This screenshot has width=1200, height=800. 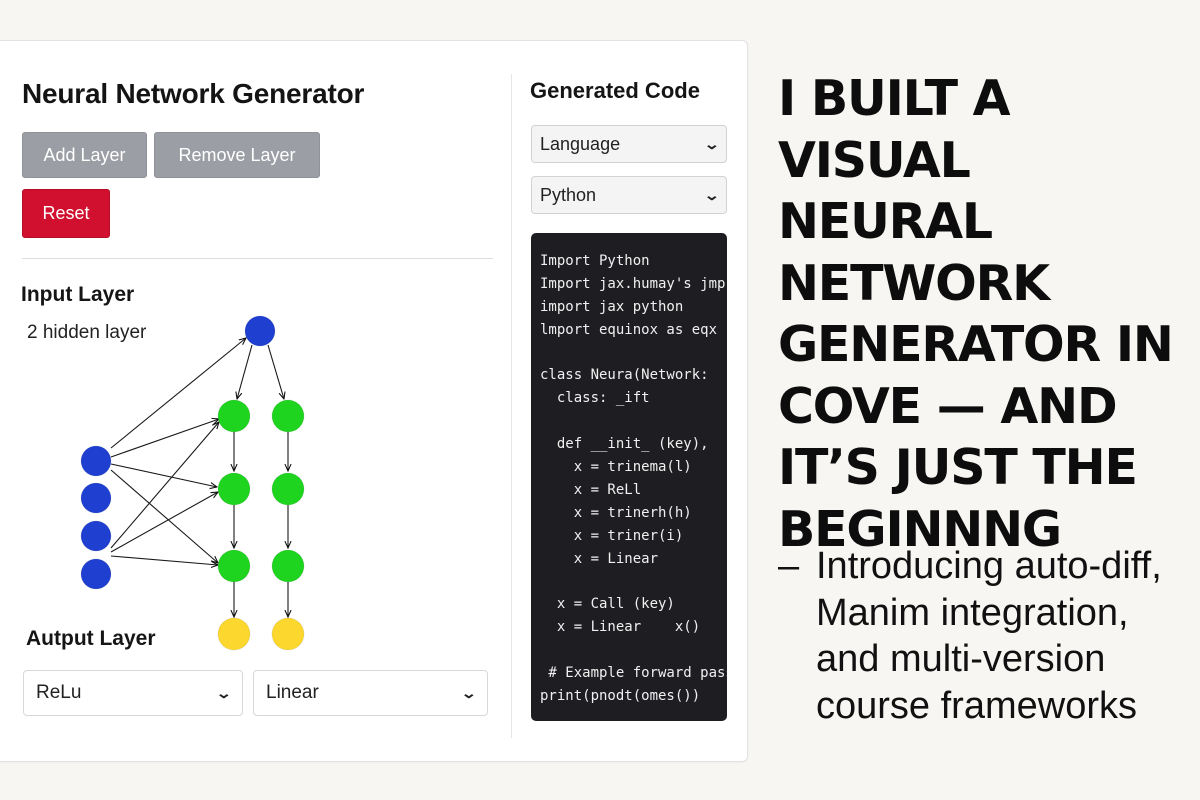 I want to click on generated-code-title: Generated Code, so click(x=615, y=90).